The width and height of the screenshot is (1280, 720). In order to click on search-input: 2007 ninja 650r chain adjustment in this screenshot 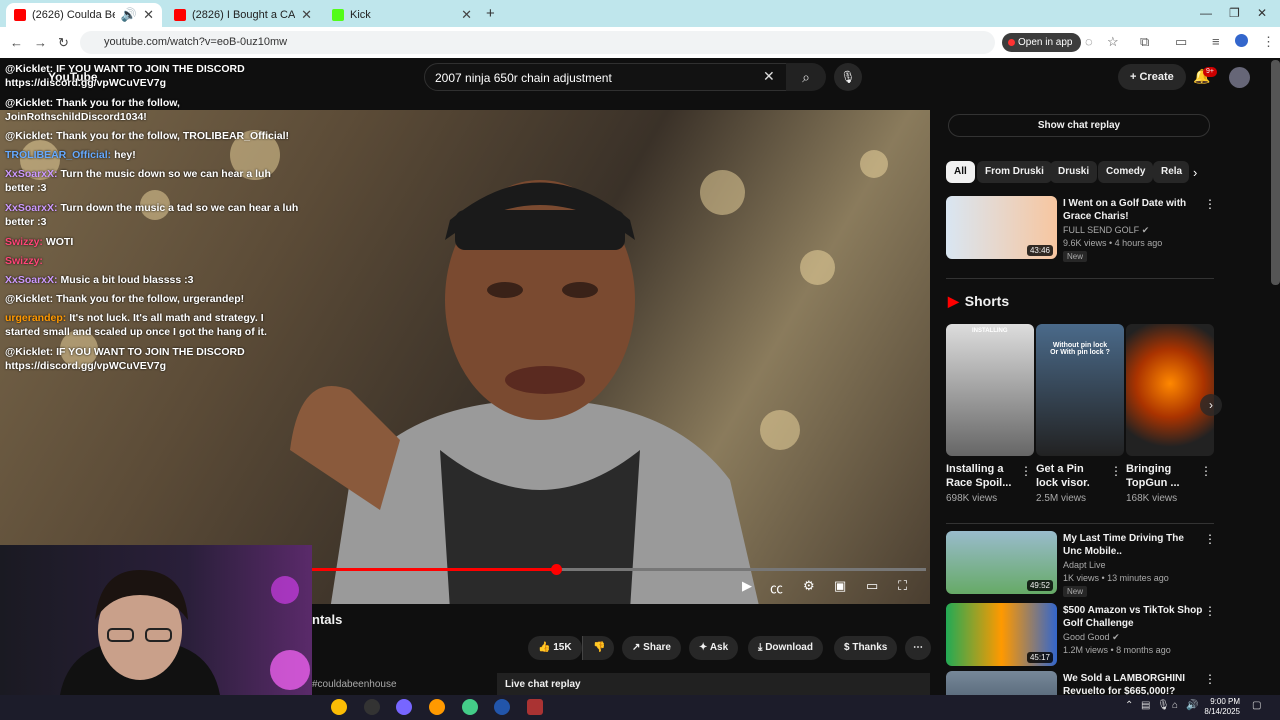, I will do `click(620, 77)`.